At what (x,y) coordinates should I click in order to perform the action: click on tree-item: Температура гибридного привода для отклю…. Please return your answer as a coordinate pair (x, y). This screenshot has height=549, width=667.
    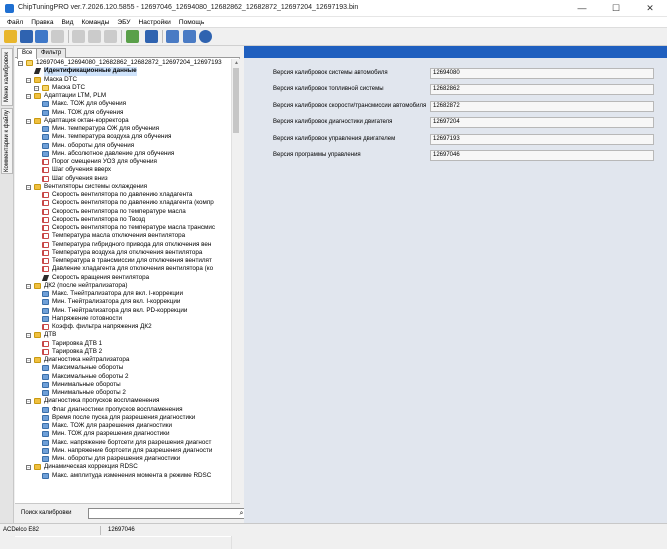
    Looking at the image, I should click on (123, 245).